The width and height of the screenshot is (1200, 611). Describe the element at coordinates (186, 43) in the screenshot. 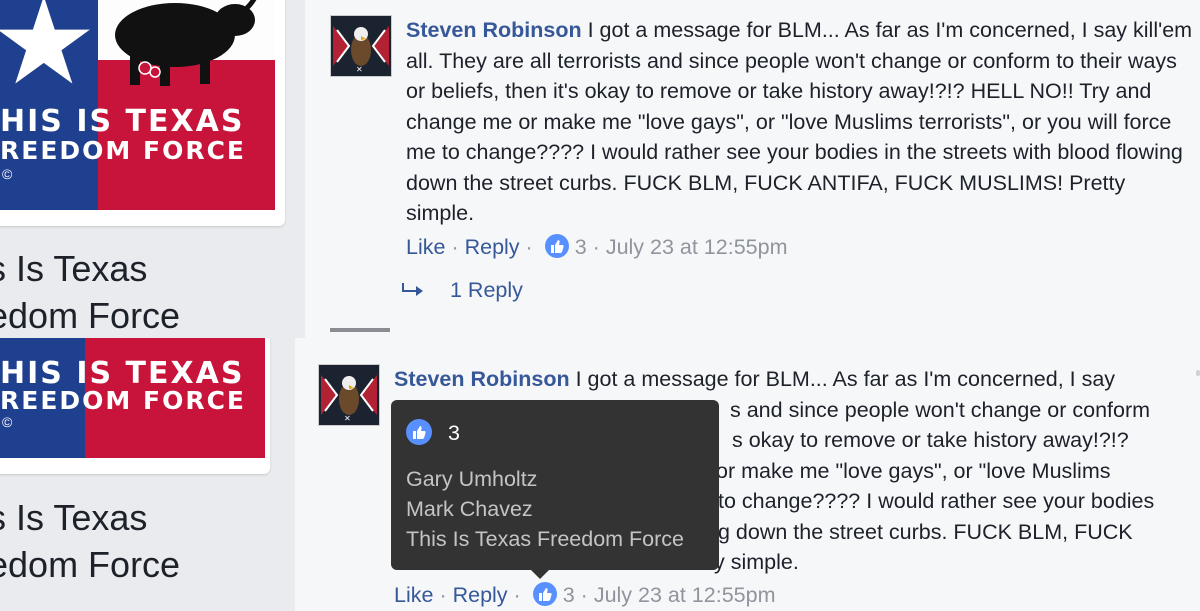

I see `bull-icon` at that location.